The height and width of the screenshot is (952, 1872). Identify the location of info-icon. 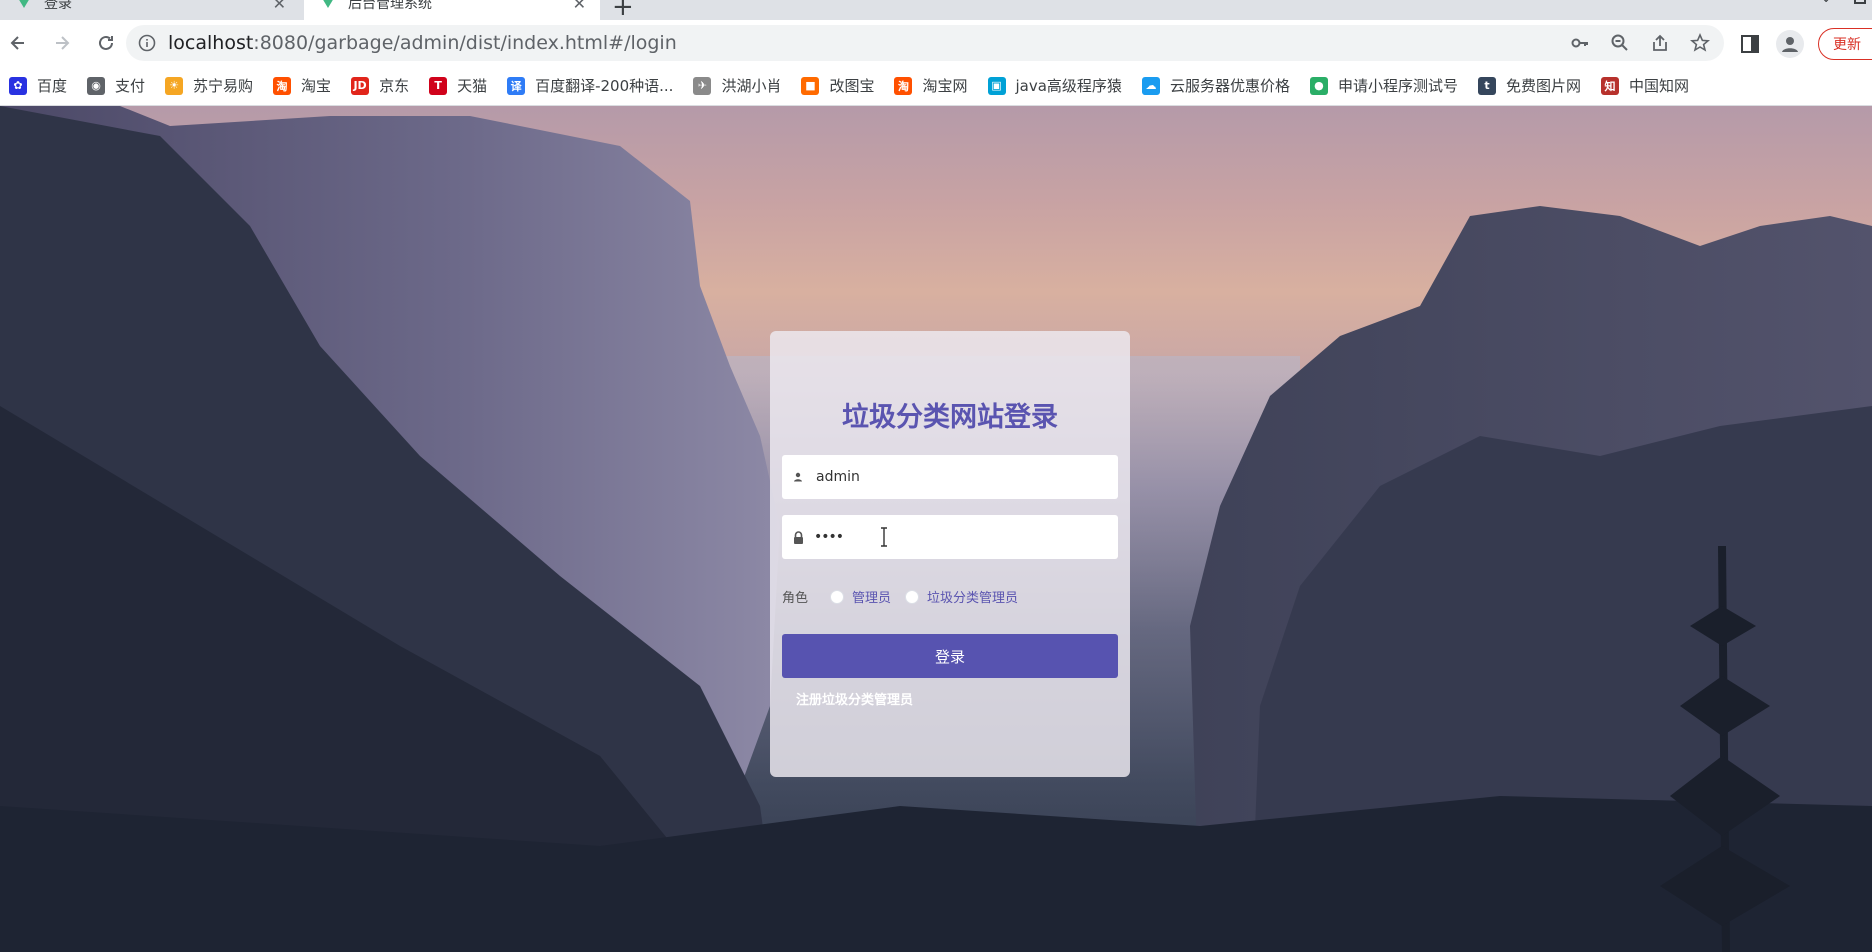
(147, 43).